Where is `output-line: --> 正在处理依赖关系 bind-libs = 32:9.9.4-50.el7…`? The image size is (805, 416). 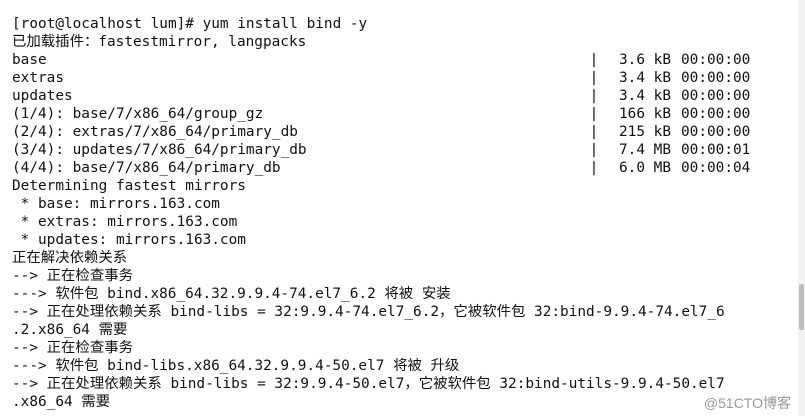
output-line: --> 正在处理依赖关系 bind-libs = 32:9.9.4-50.el7… is located at coordinates (368, 384).